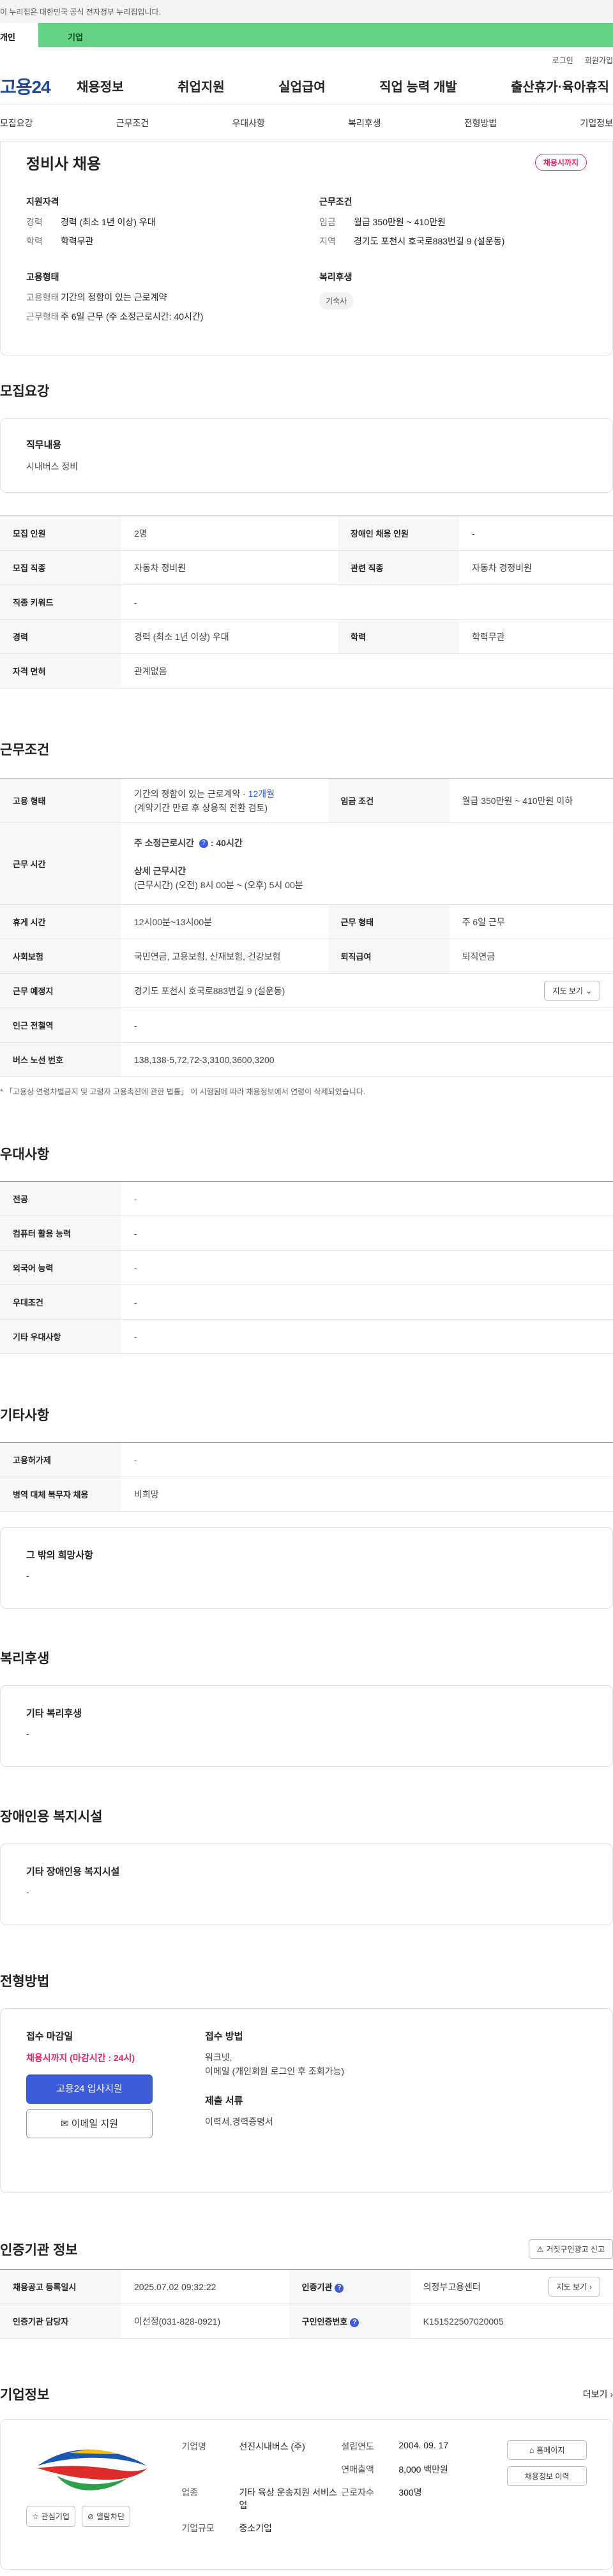 The height and width of the screenshot is (2576, 613). I want to click on label: 경력, so click(35, 222).